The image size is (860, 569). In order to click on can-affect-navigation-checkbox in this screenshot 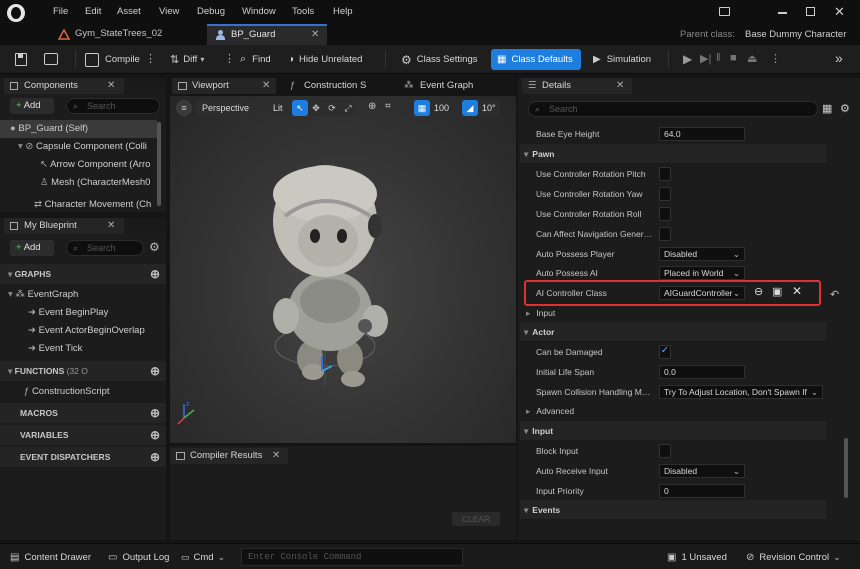, I will do `click(665, 234)`.